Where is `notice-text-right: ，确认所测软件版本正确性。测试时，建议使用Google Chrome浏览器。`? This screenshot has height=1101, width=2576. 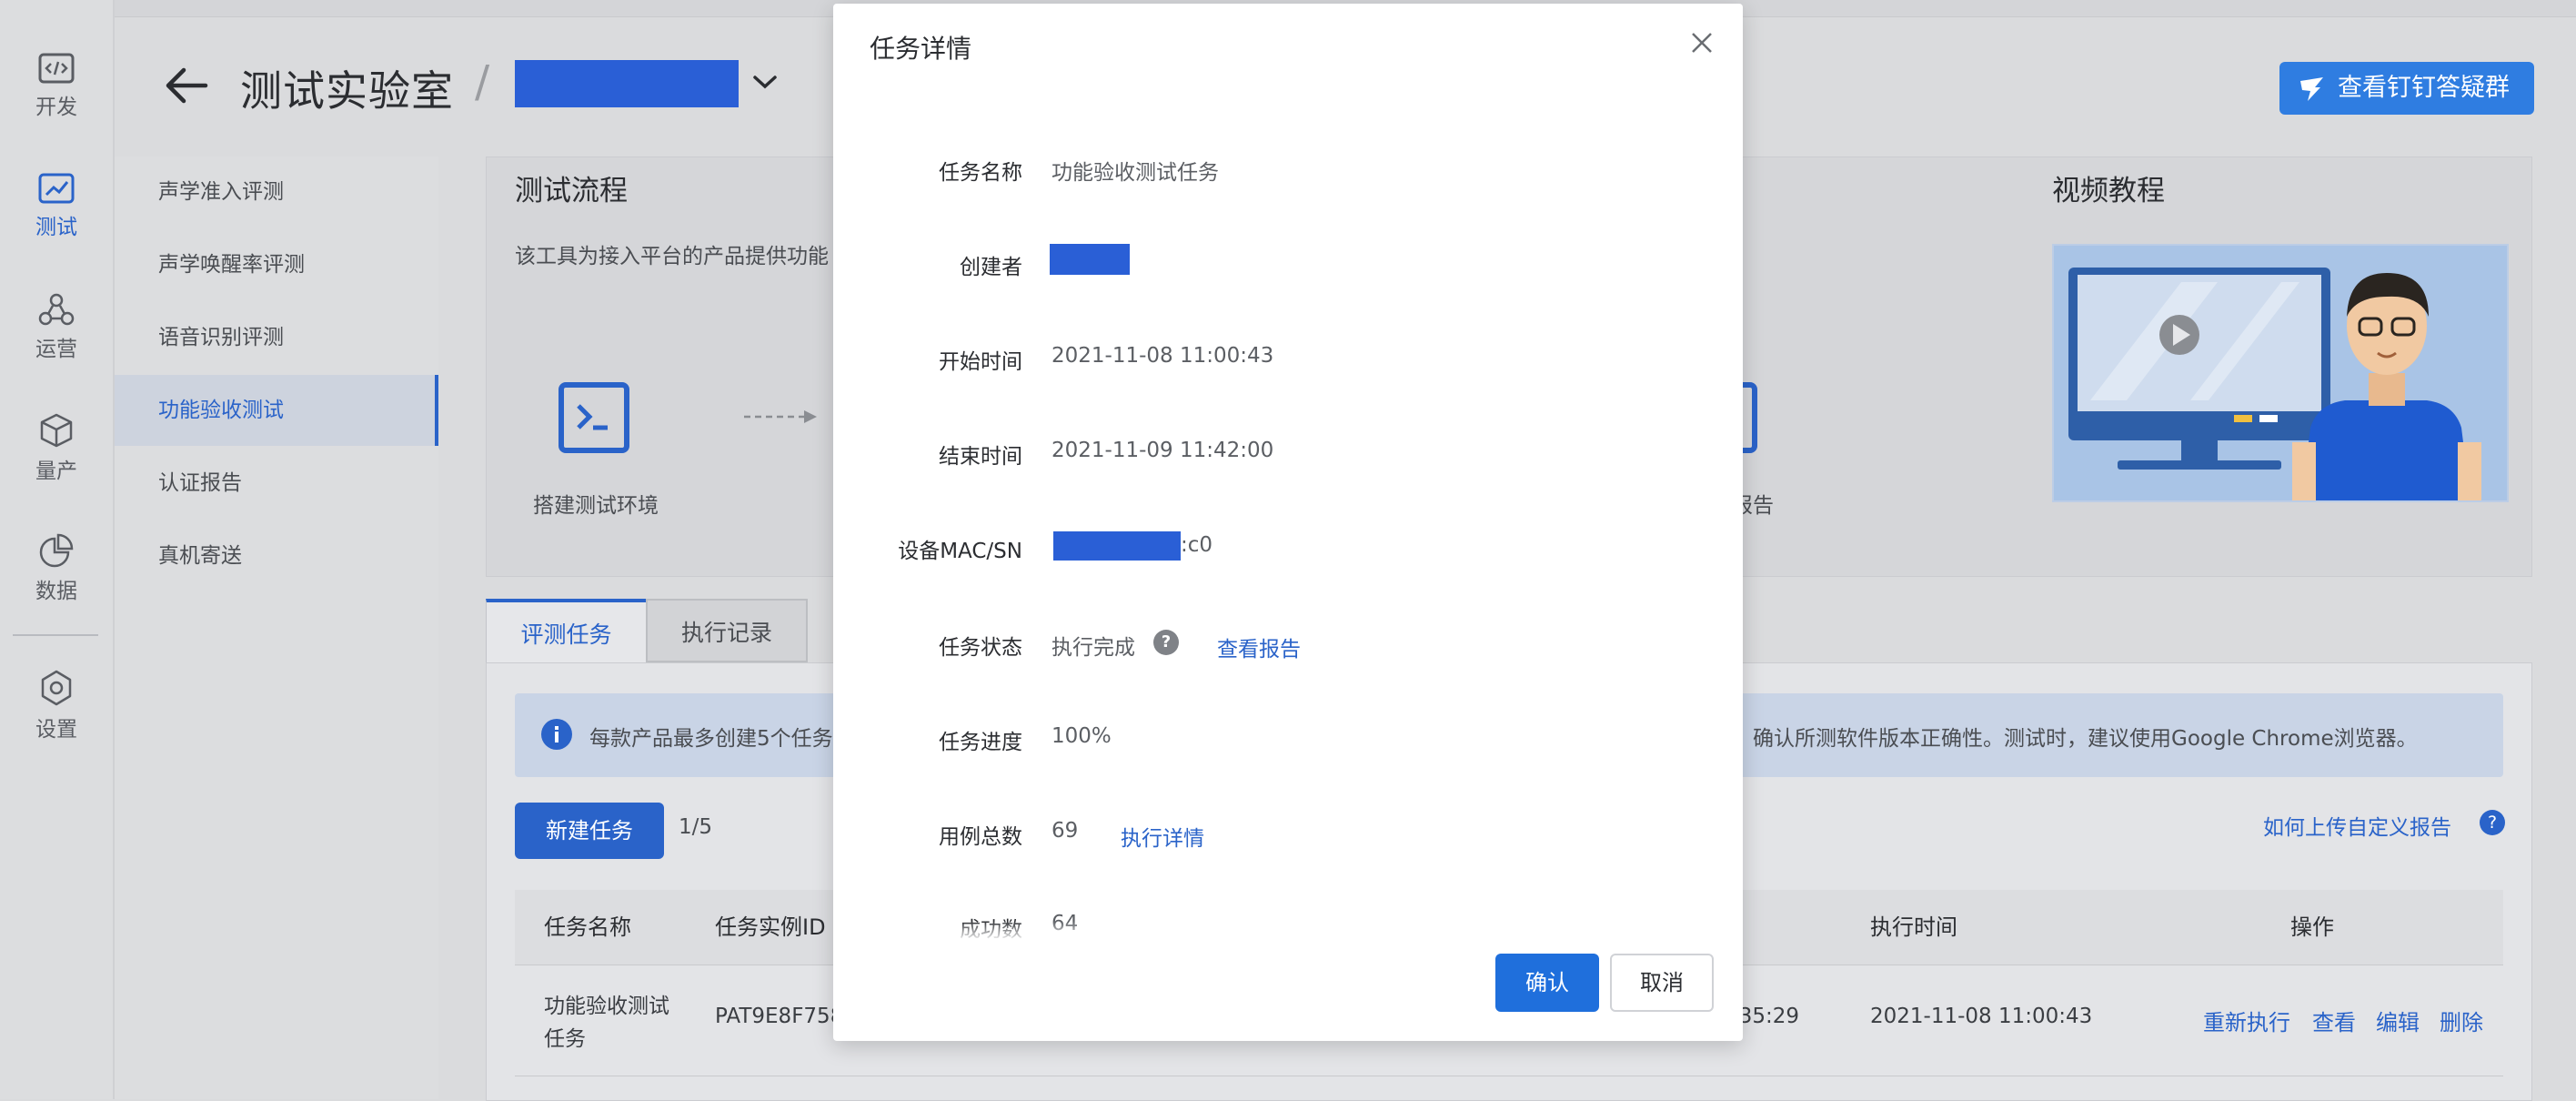 notice-text-right: ，确认所测软件版本正确性。测试时，建议使用Google Chrome浏览器。 is located at coordinates (2075, 739).